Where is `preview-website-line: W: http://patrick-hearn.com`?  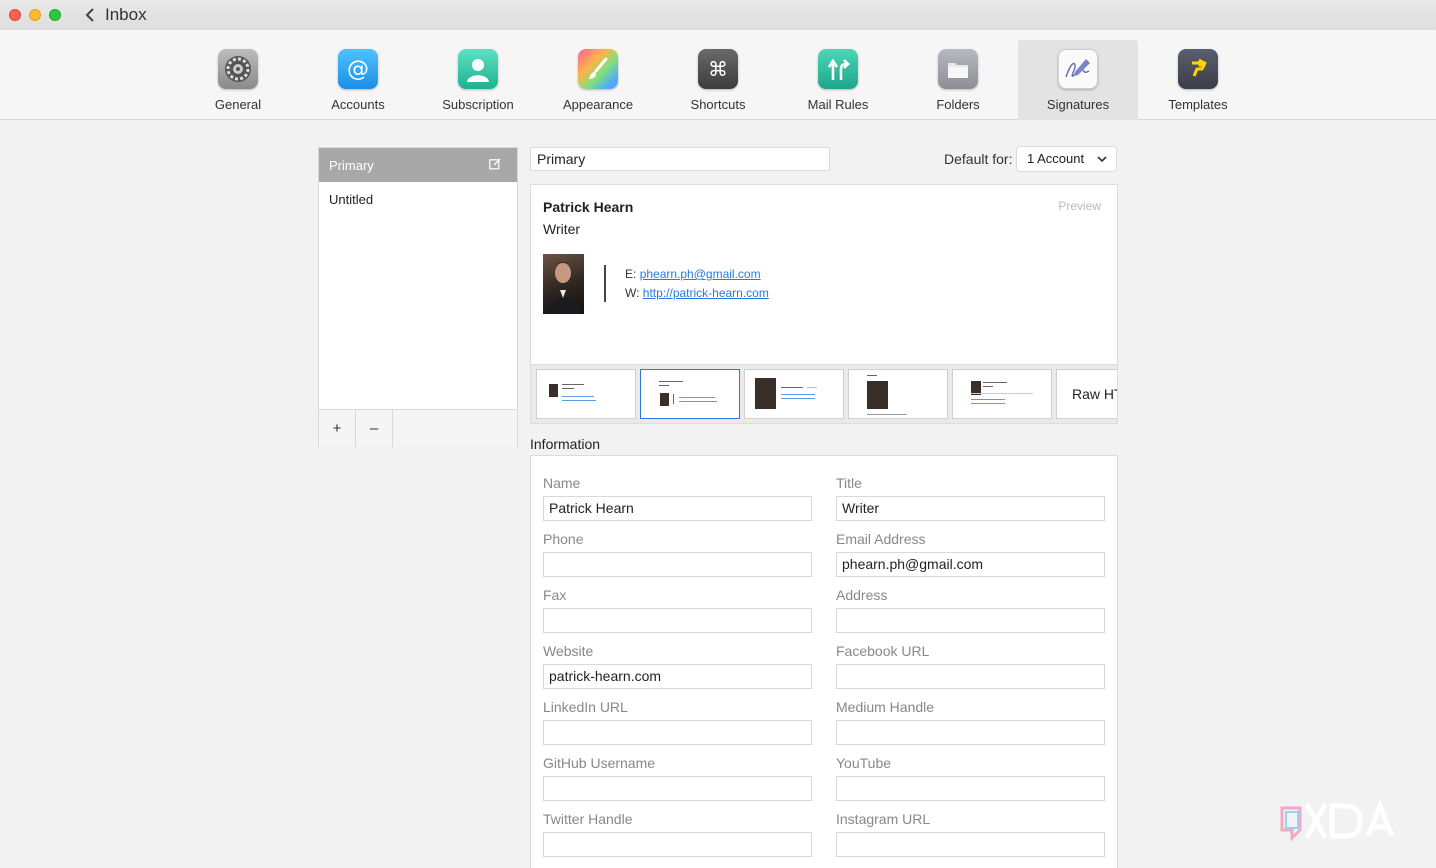
preview-website-line: W: http://patrick-hearn.com is located at coordinates (697, 293).